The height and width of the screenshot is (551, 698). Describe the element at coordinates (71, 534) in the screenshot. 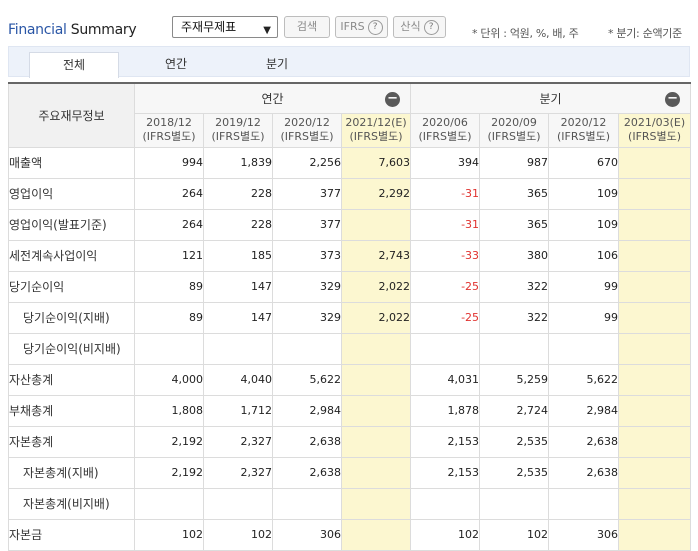

I see `row-label: 자본금` at that location.